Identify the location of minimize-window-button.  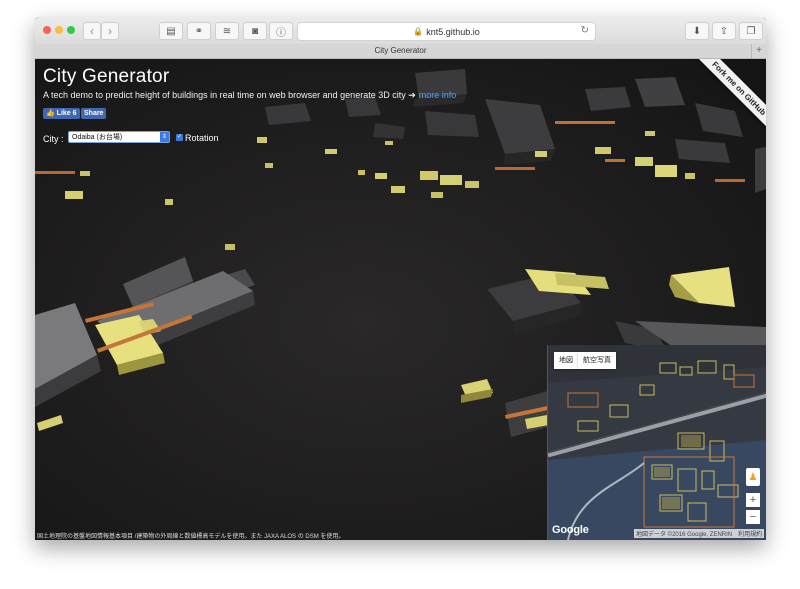
(59, 30).